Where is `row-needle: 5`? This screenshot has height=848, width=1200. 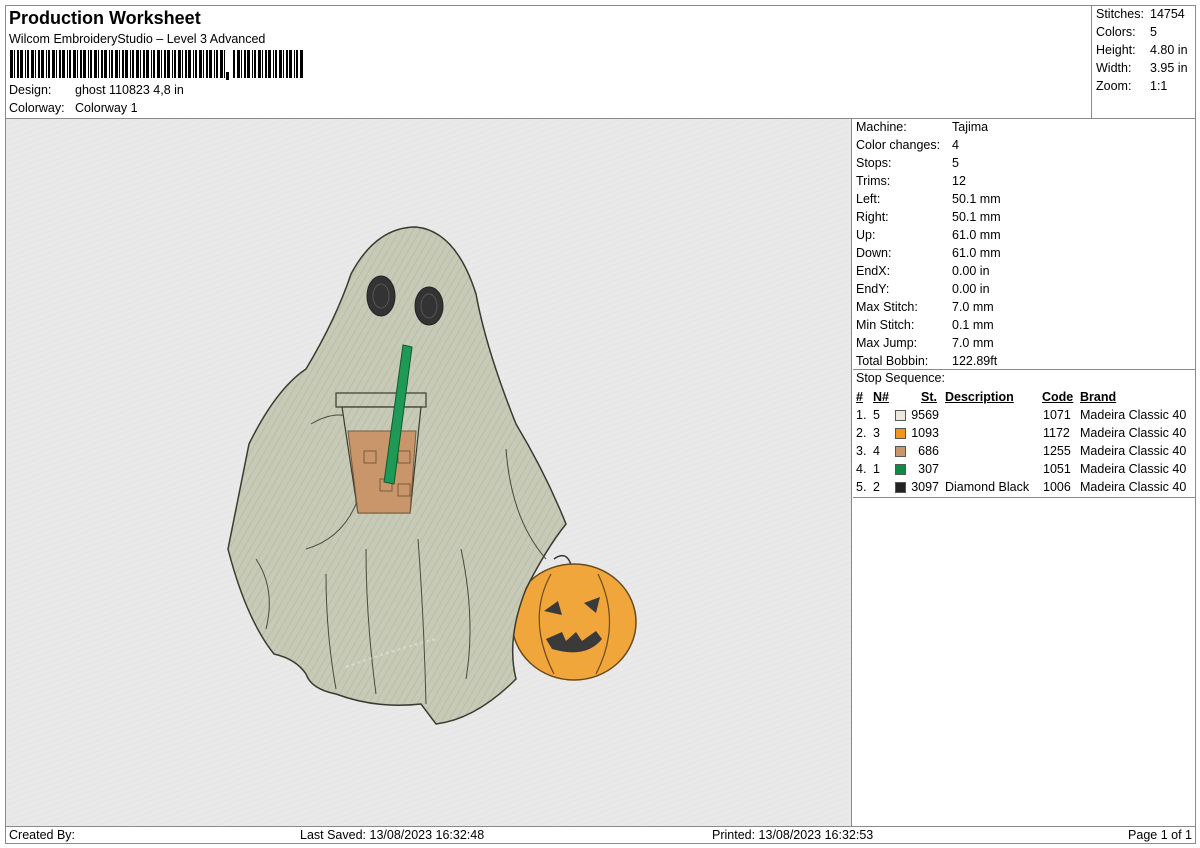
row-needle: 5 is located at coordinates (876, 415).